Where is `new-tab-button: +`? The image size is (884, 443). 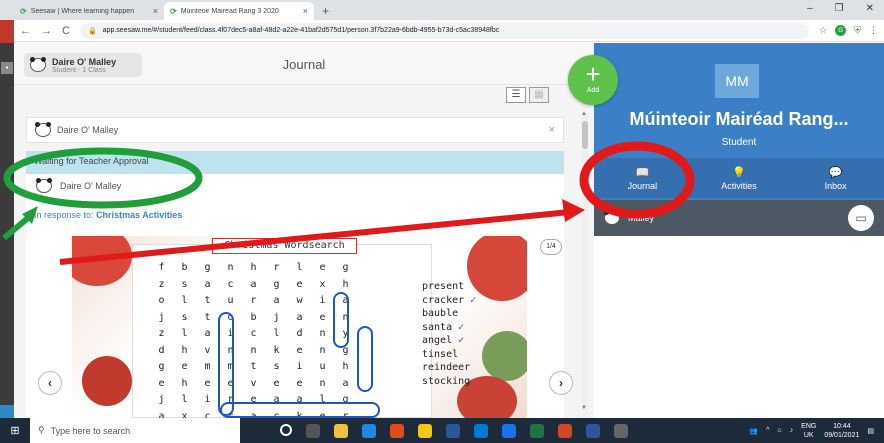 new-tab-button: + is located at coordinates (325, 11).